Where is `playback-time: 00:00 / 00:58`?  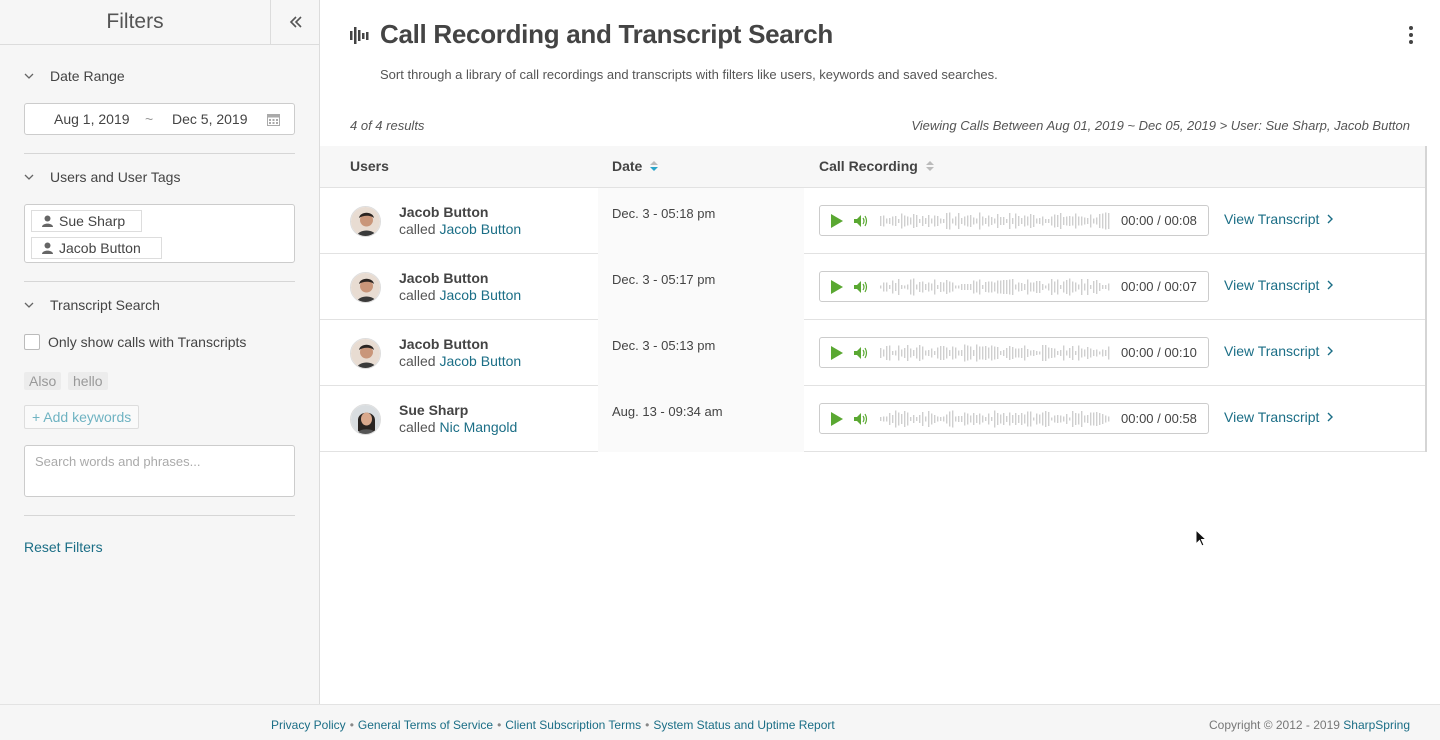
playback-time: 00:00 / 00:58 is located at coordinates (1159, 418).